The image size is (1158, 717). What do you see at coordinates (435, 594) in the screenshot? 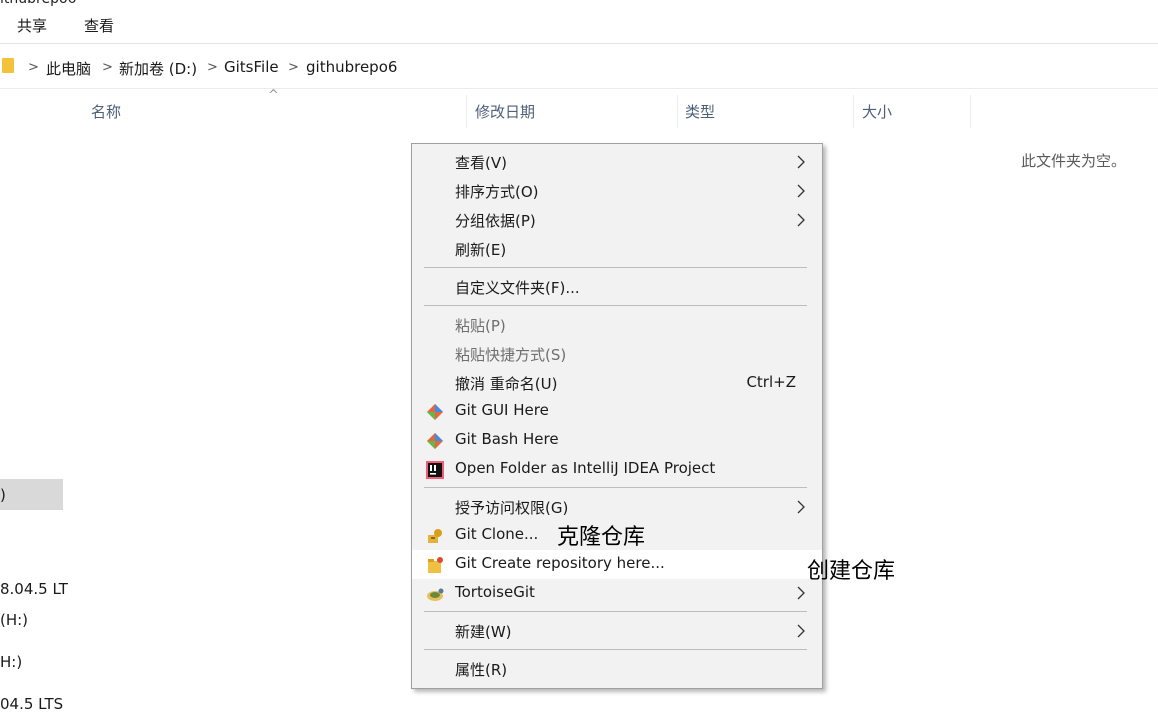
I see `tortoisegit-icon` at bounding box center [435, 594].